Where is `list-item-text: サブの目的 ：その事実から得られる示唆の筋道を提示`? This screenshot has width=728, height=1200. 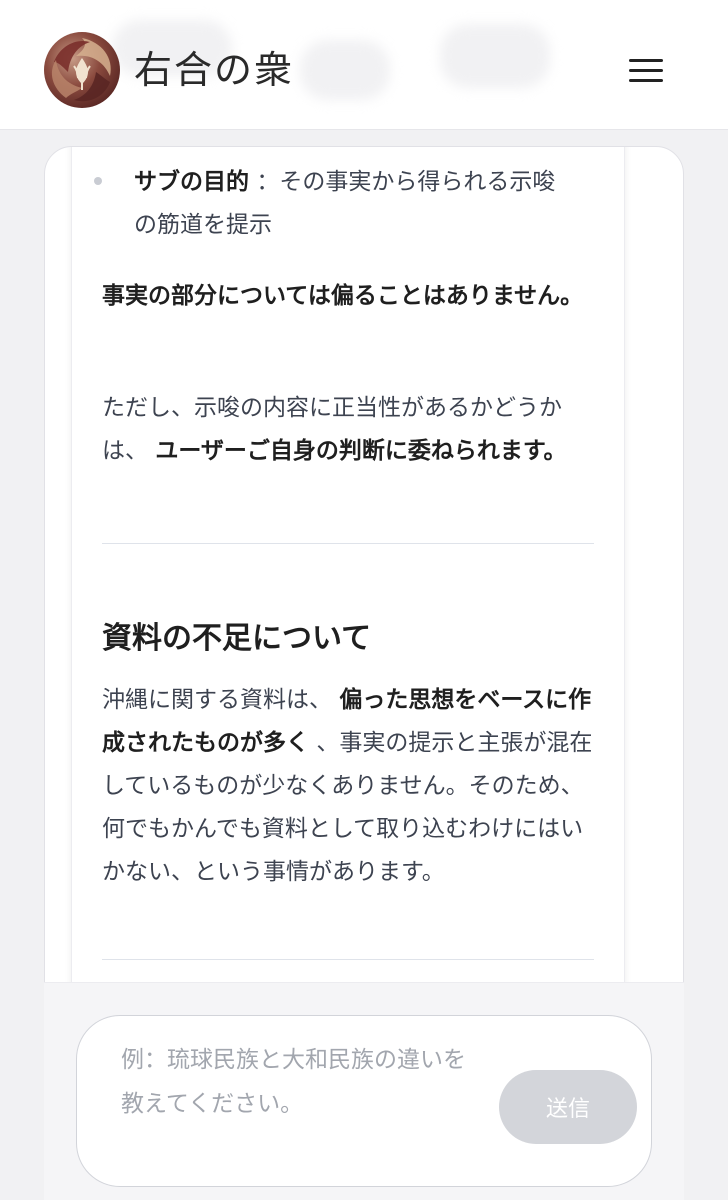 list-item-text: サブの目的 ：その事実から得られる示唆の筋道を提示 is located at coordinates (354, 204).